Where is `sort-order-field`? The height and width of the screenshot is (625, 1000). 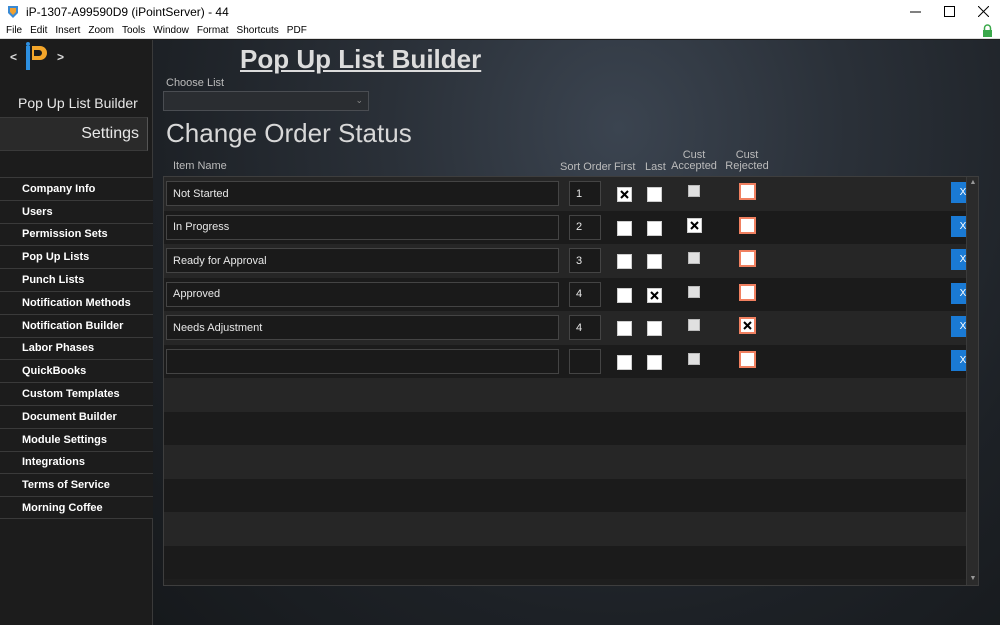 sort-order-field is located at coordinates (585, 361).